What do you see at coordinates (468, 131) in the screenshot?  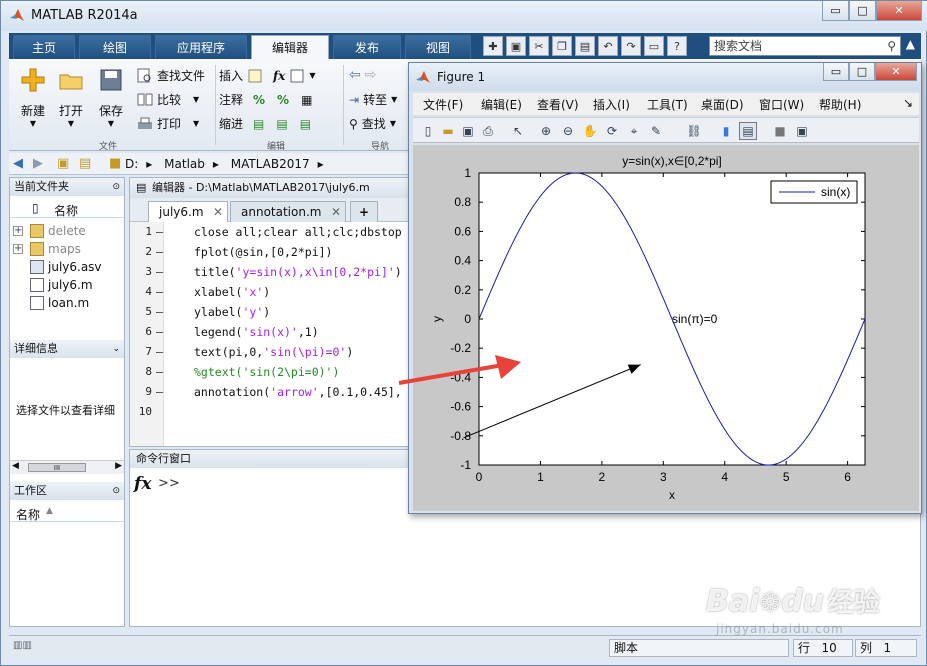 I see `save-icon: ▣` at bounding box center [468, 131].